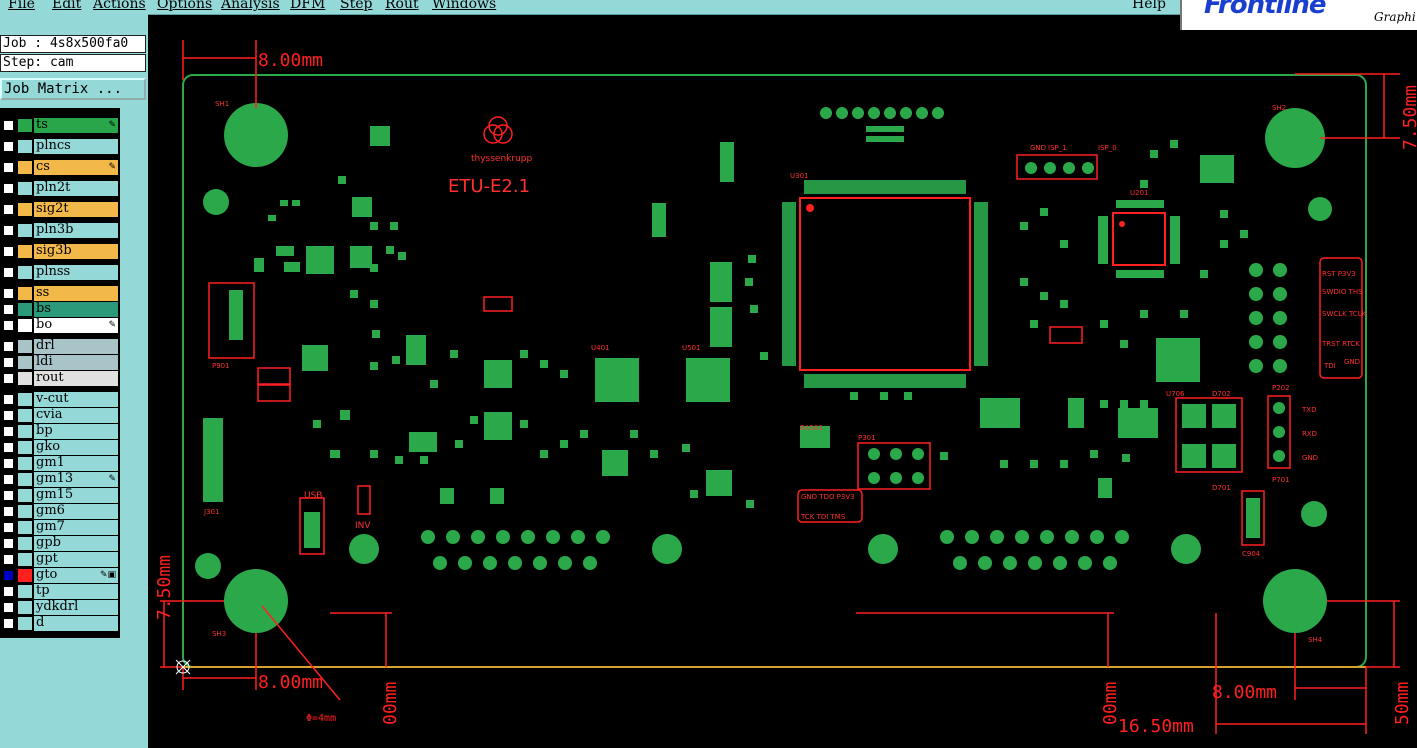 The image size is (1417, 748). What do you see at coordinates (402, 6) in the screenshot?
I see `menu-rout: Rout` at bounding box center [402, 6].